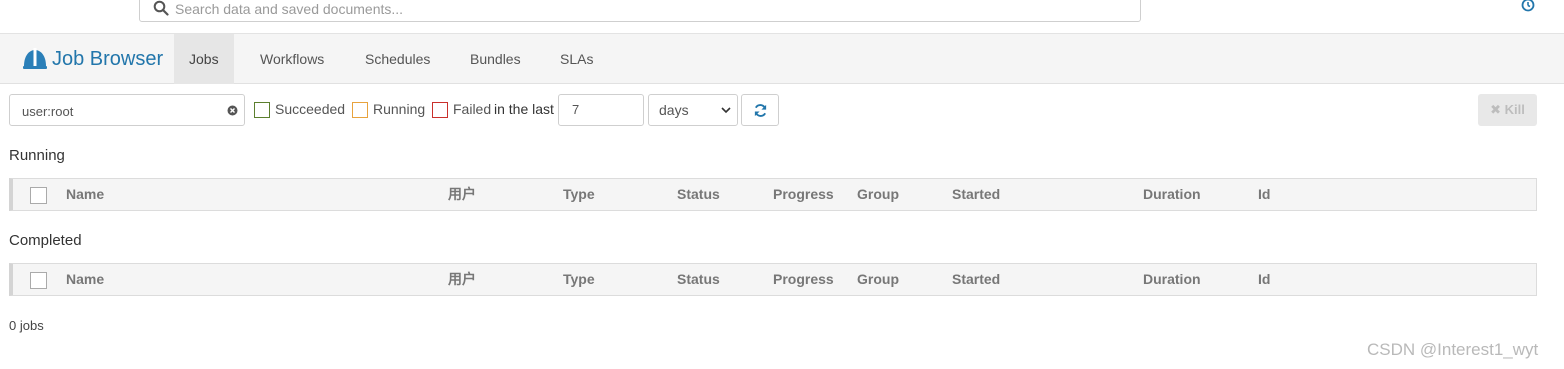 Image resolution: width=1564 pixels, height=369 pixels. What do you see at coordinates (524, 109) in the screenshot?
I see `in-the-last-label: in the last` at bounding box center [524, 109].